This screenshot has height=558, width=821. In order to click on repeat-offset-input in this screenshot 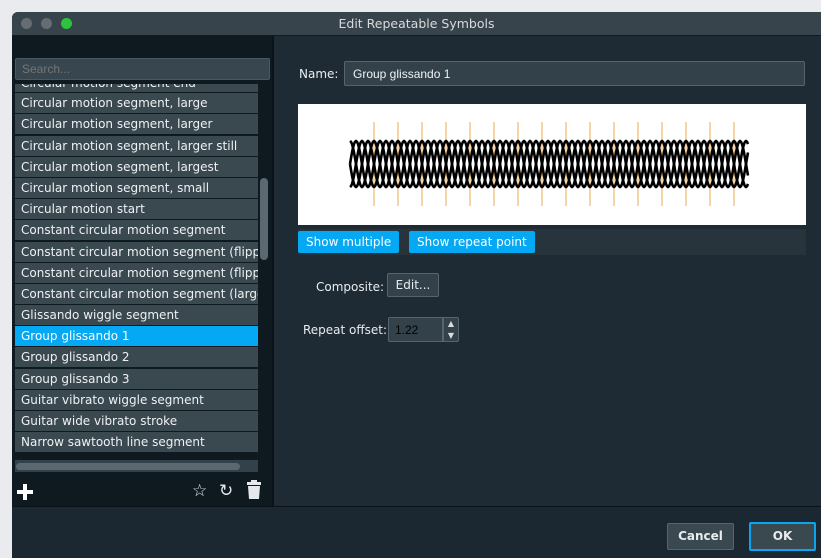, I will do `click(415, 329)`.